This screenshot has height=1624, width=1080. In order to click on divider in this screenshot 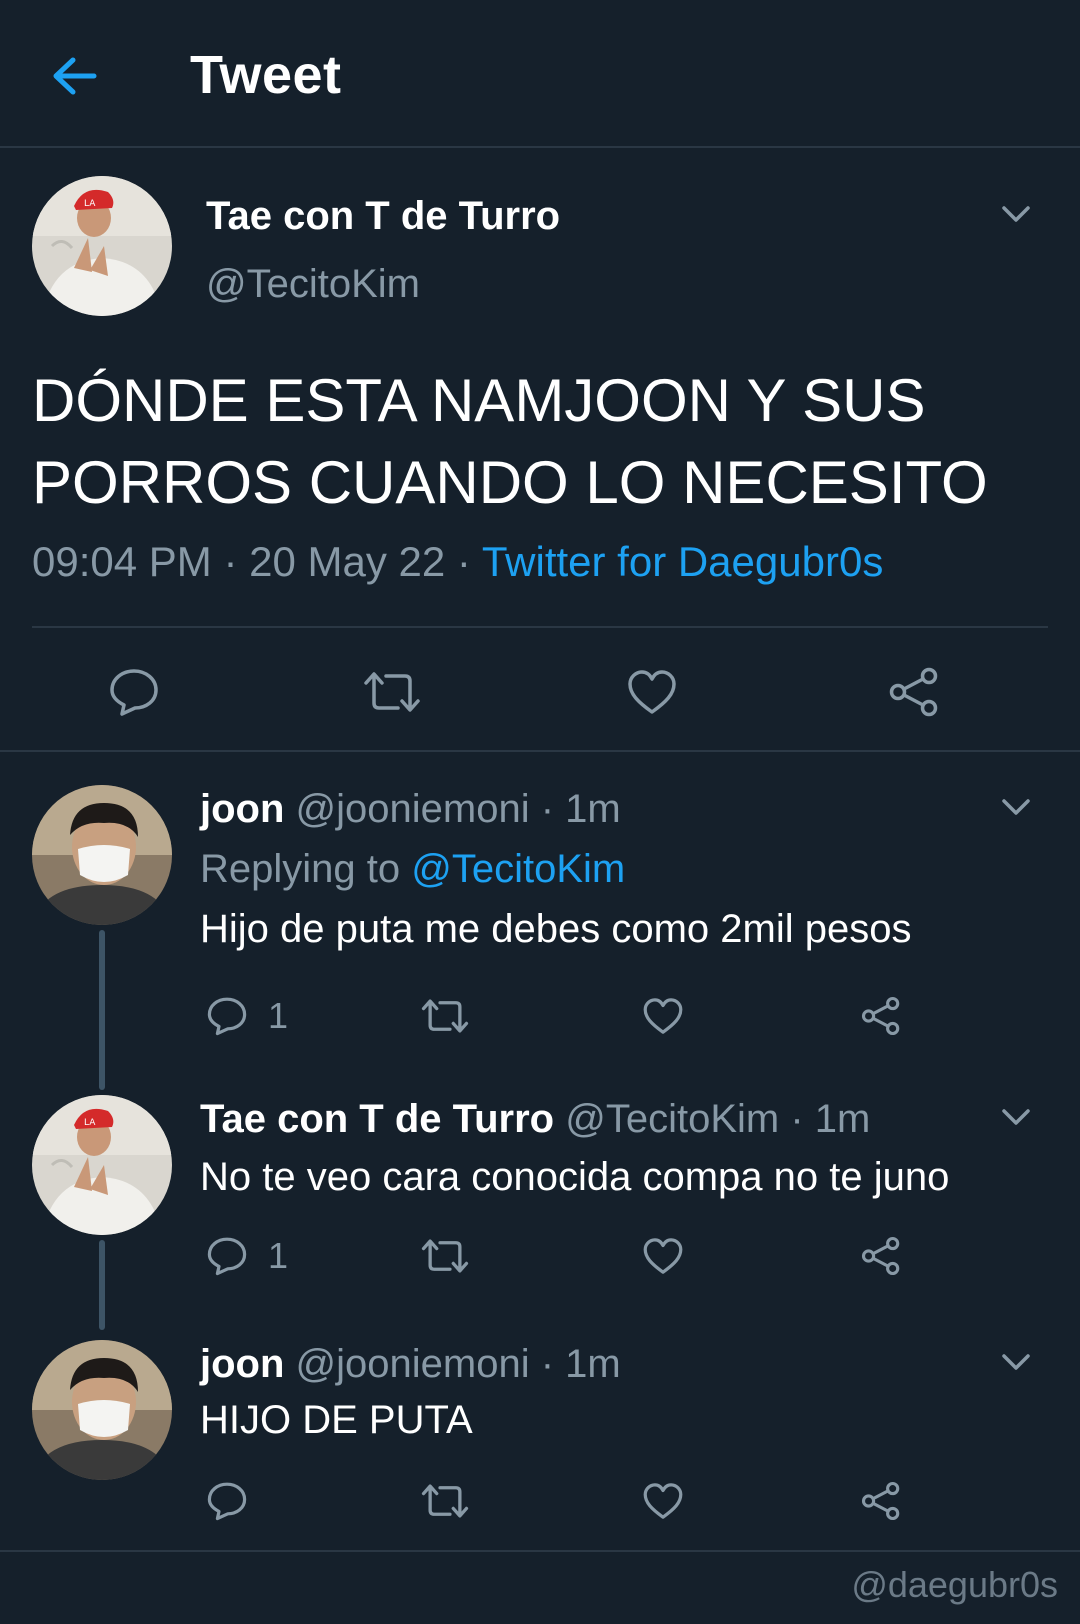, I will do `click(540, 1551)`.